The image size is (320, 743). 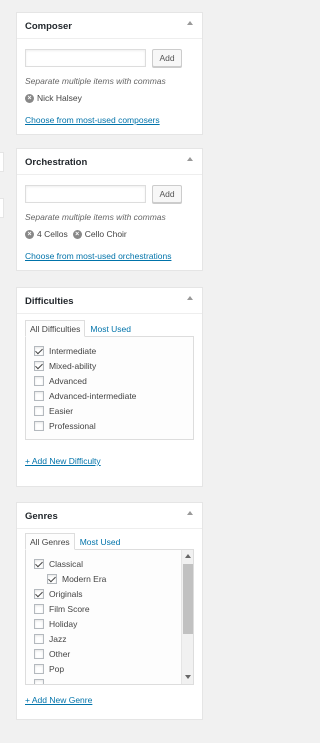 I want to click on composer-help: Separate multiple items with commas, so click(x=95, y=81).